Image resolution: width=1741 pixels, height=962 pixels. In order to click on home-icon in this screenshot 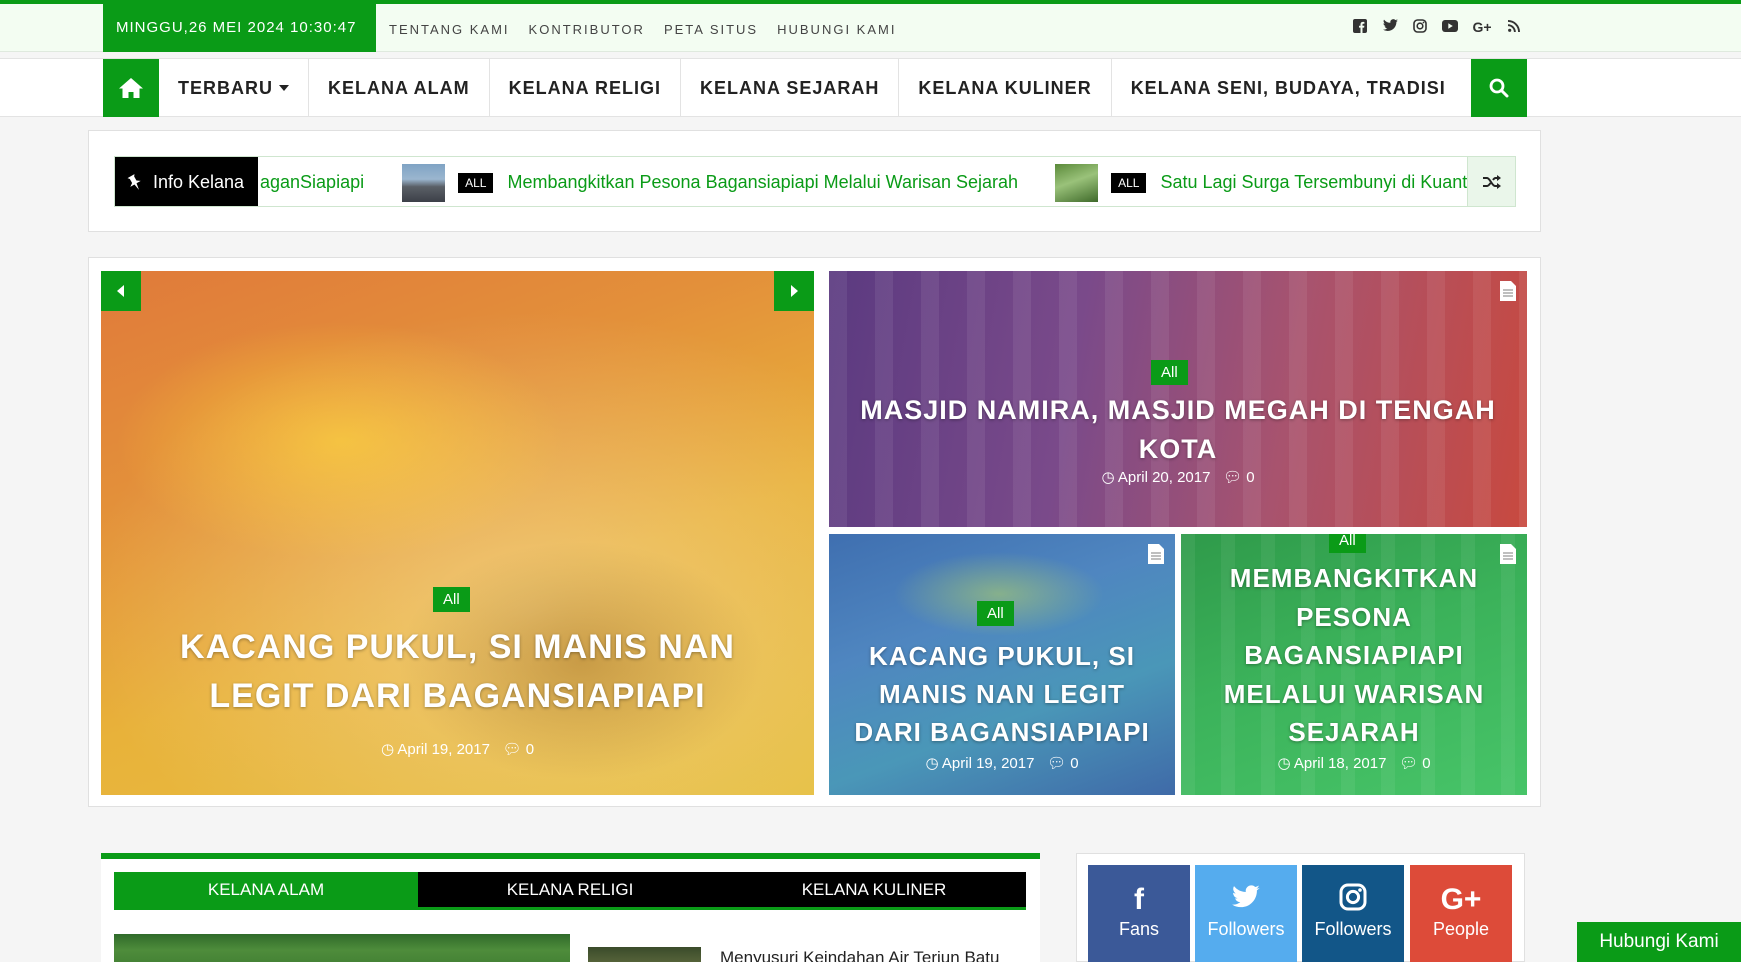, I will do `click(131, 88)`.